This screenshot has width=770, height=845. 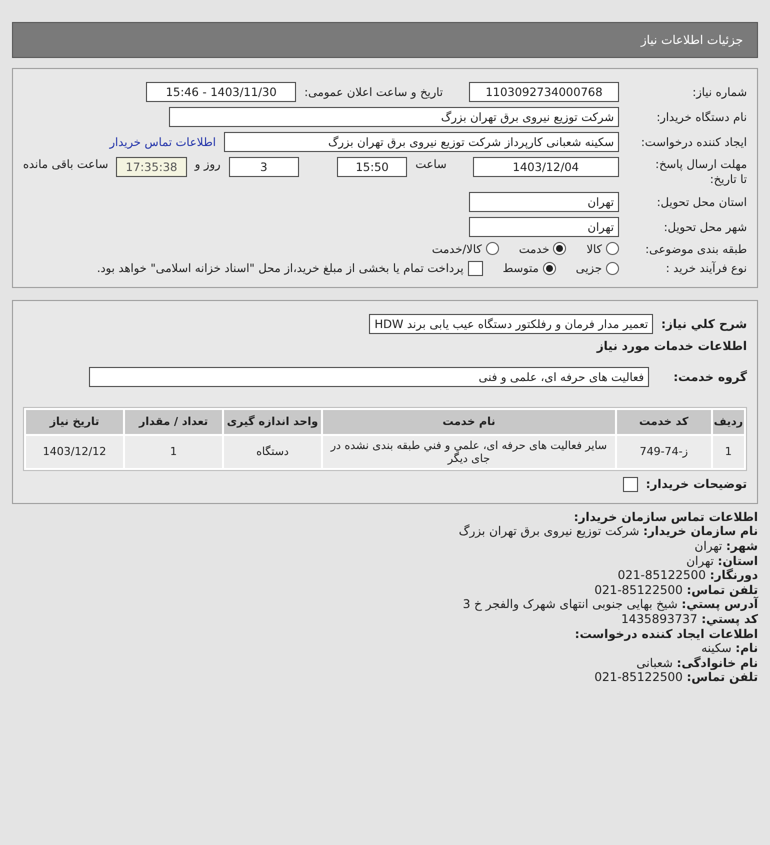 I want to click on field-label: توضیحات خریدار:, so click(x=696, y=484).